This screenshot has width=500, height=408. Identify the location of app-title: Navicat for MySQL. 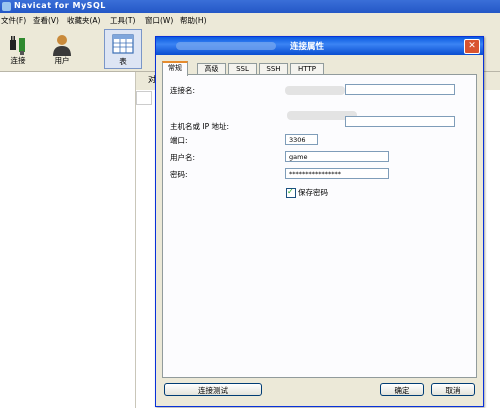
(60, 5).